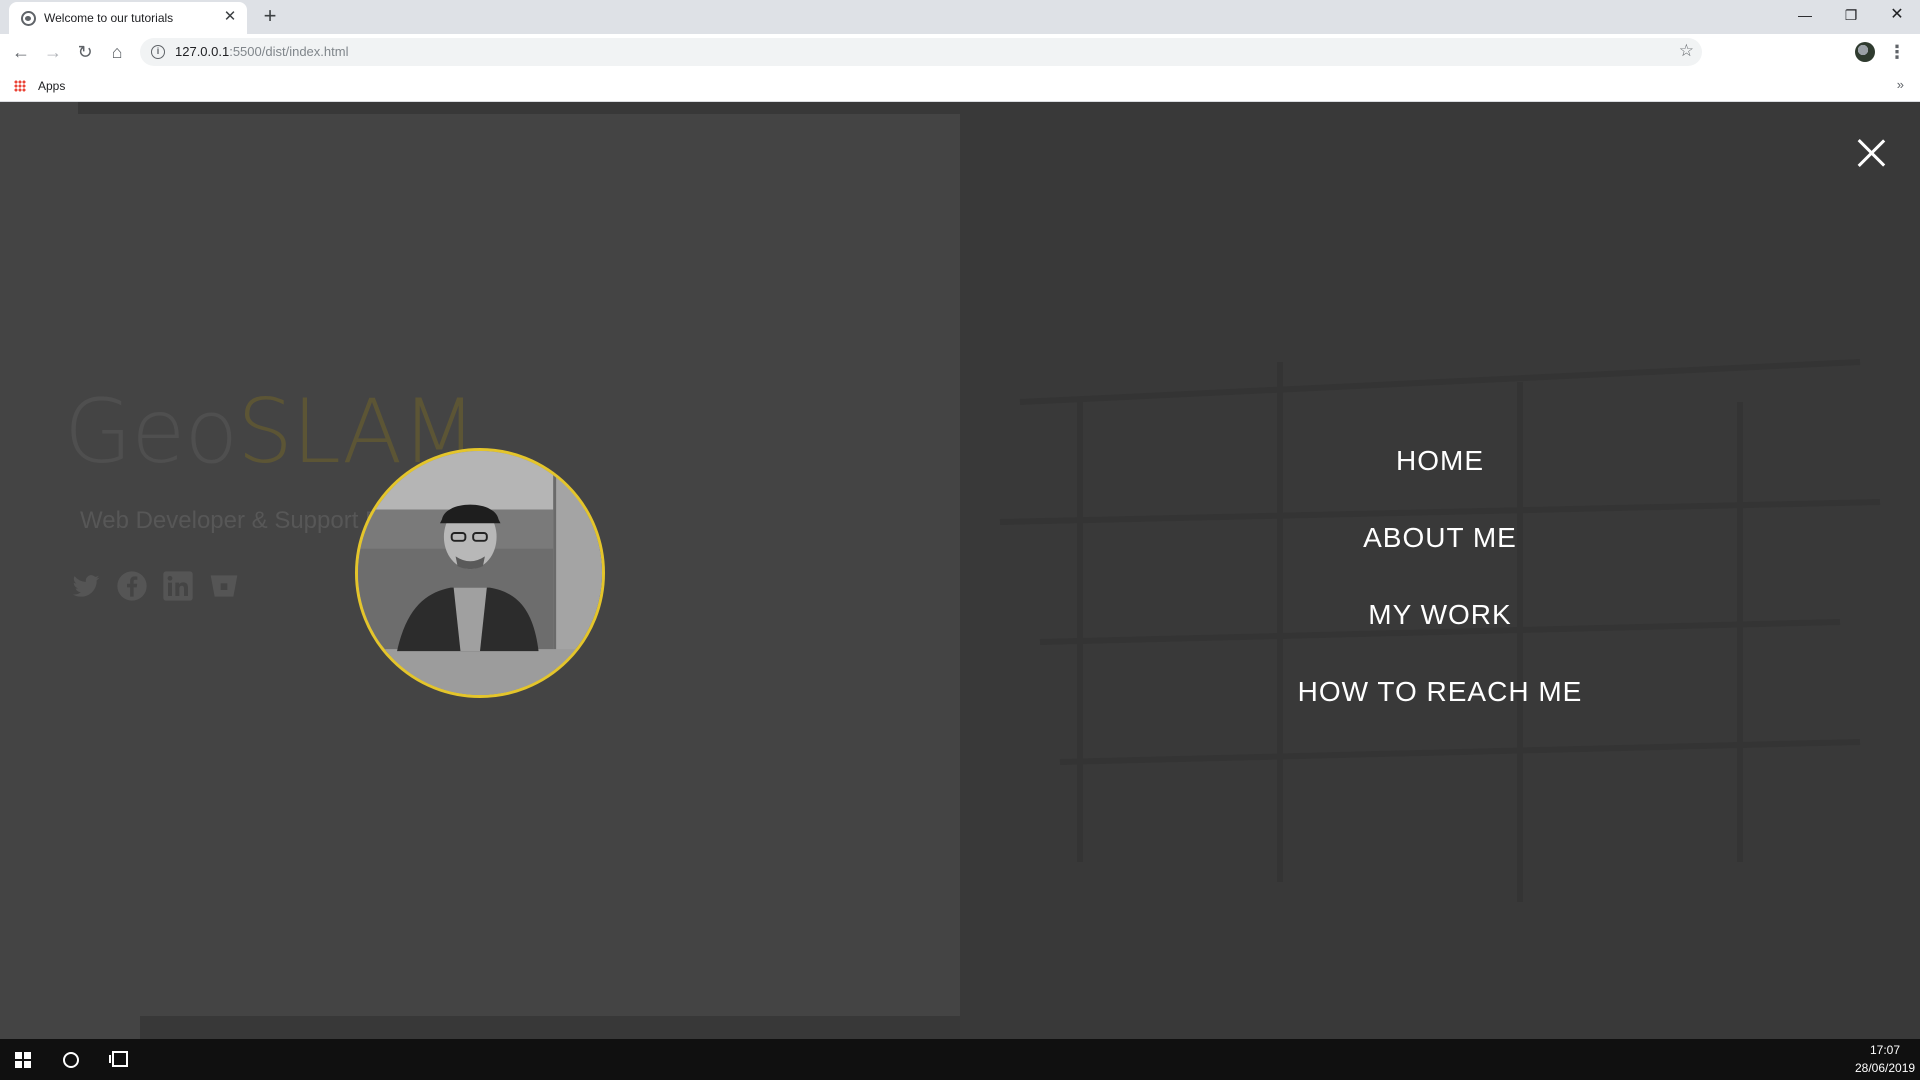 This screenshot has height=1080, width=1920. I want to click on window-minimize-button: —, so click(1805, 15).